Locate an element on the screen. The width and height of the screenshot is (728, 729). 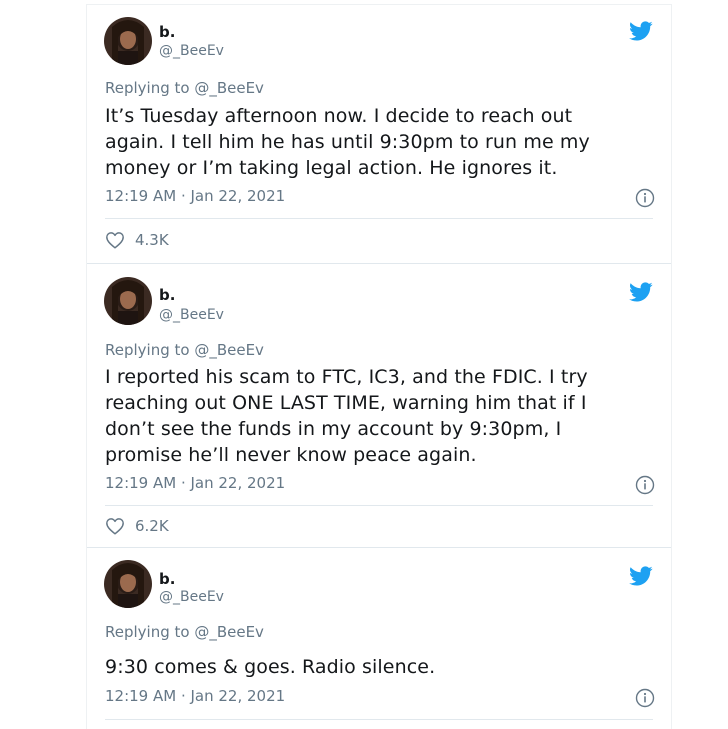
tweet-text-line: 9:30 comes & goes. Radio silence. is located at coordinates (270, 667).